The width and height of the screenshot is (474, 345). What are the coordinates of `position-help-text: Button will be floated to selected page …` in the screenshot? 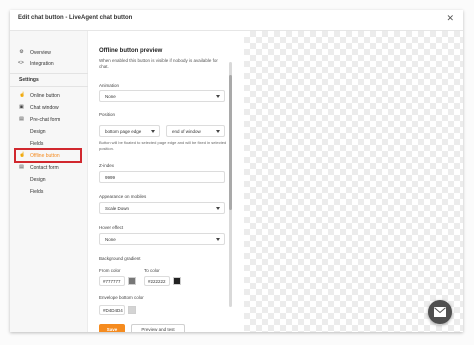 It's located at (163, 145).